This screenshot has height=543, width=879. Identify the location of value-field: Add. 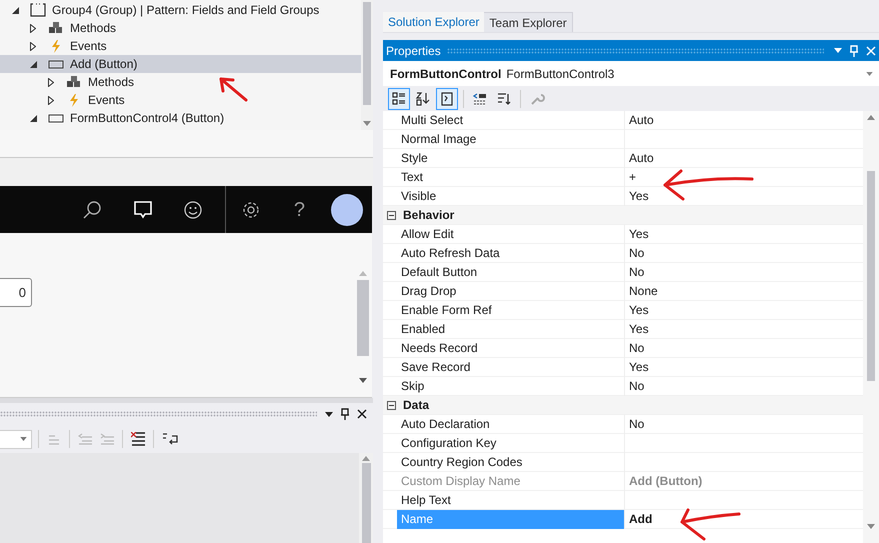
(638, 519).